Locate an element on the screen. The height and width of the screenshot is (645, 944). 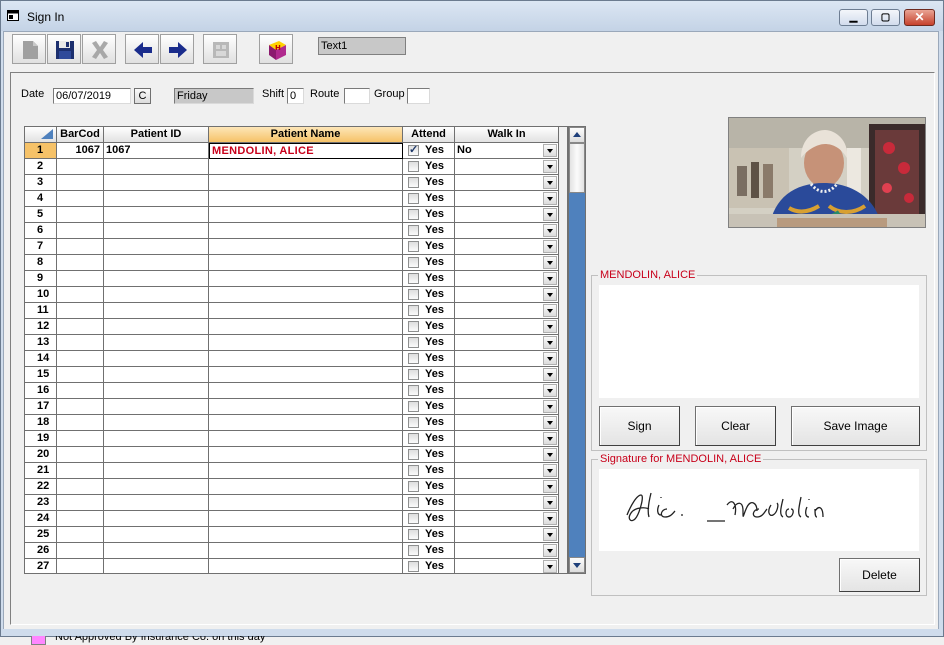
delete-toolbar-button is located at coordinates (99, 49).